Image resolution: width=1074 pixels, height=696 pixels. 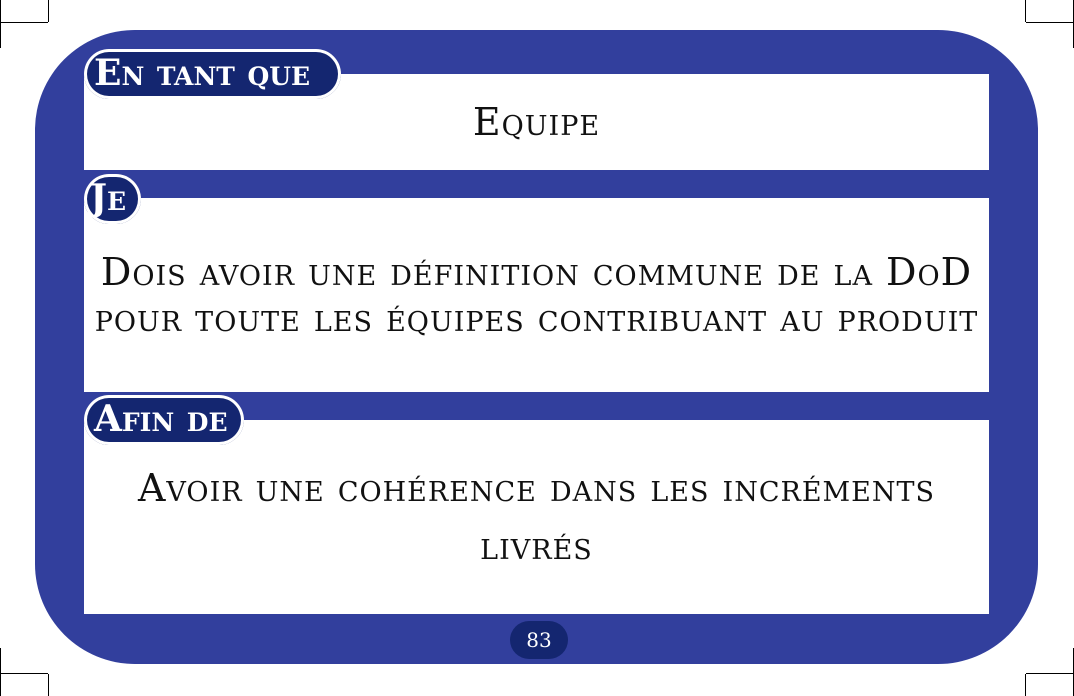 I want to click on crop-mark-left-top-v, so click(x=0, y=24).